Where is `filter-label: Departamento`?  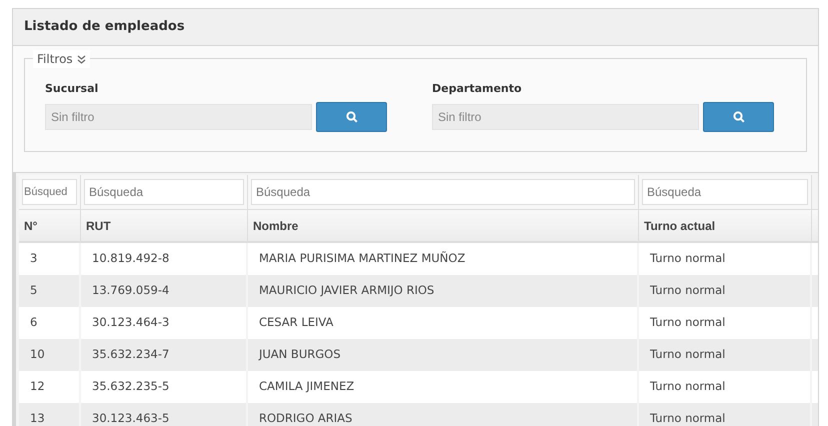
filter-label: Departamento is located at coordinates (477, 89).